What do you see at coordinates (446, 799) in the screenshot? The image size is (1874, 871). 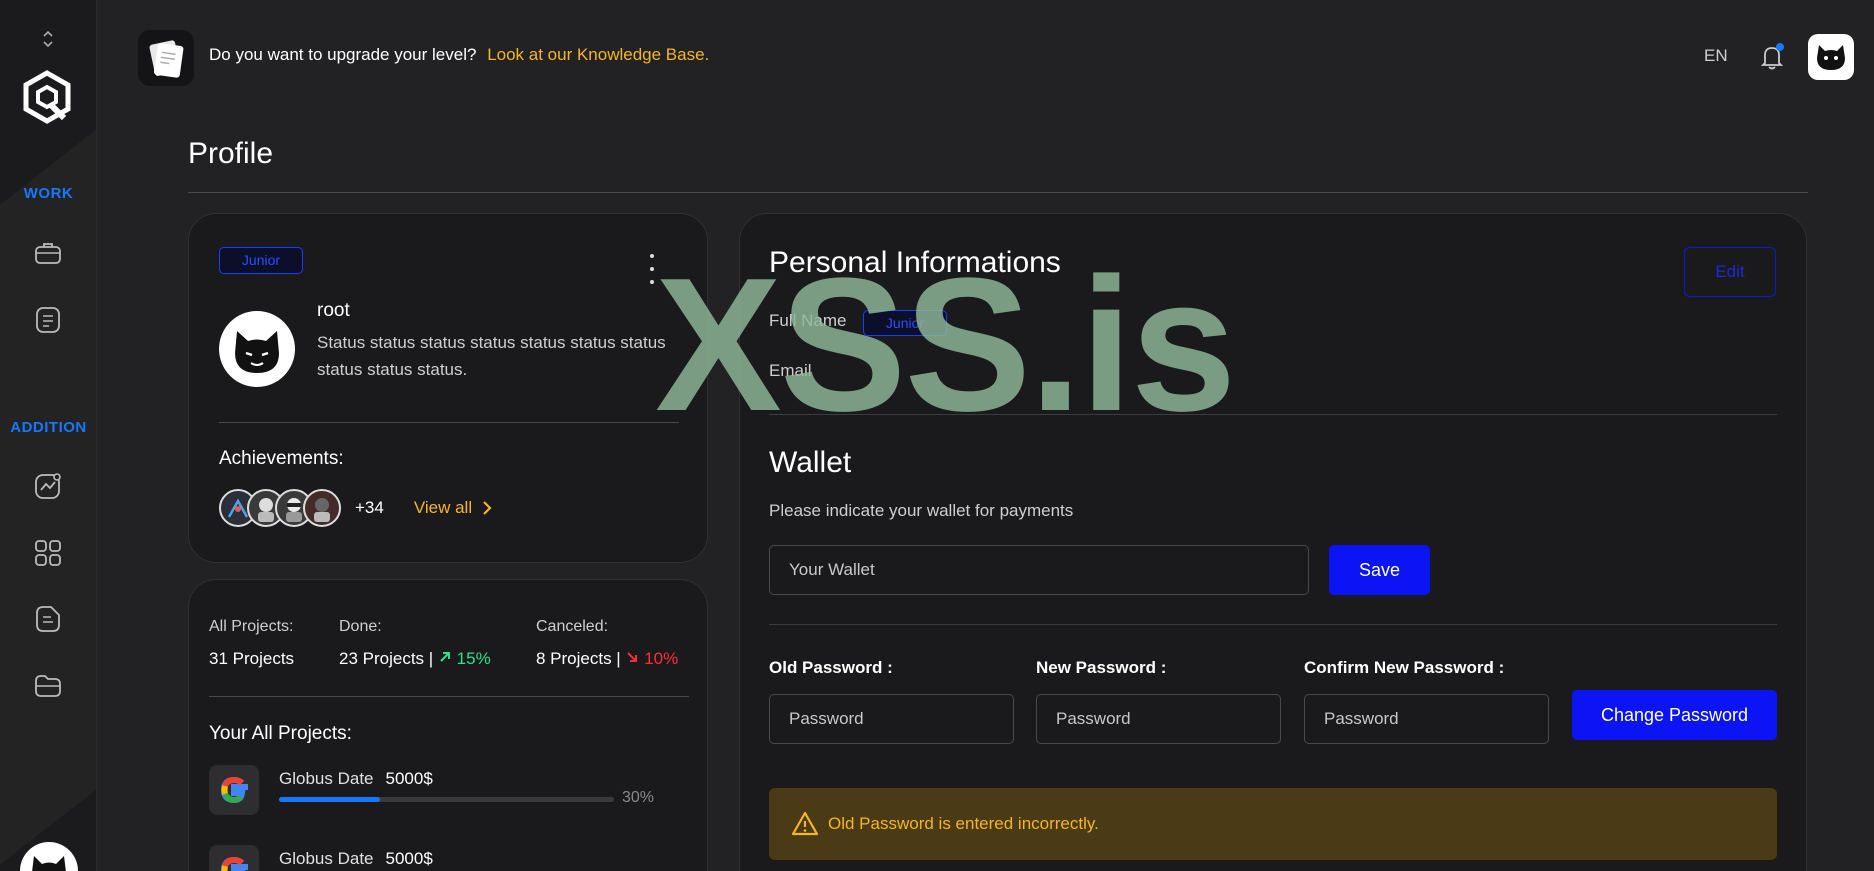 I see `project-progress-bar` at bounding box center [446, 799].